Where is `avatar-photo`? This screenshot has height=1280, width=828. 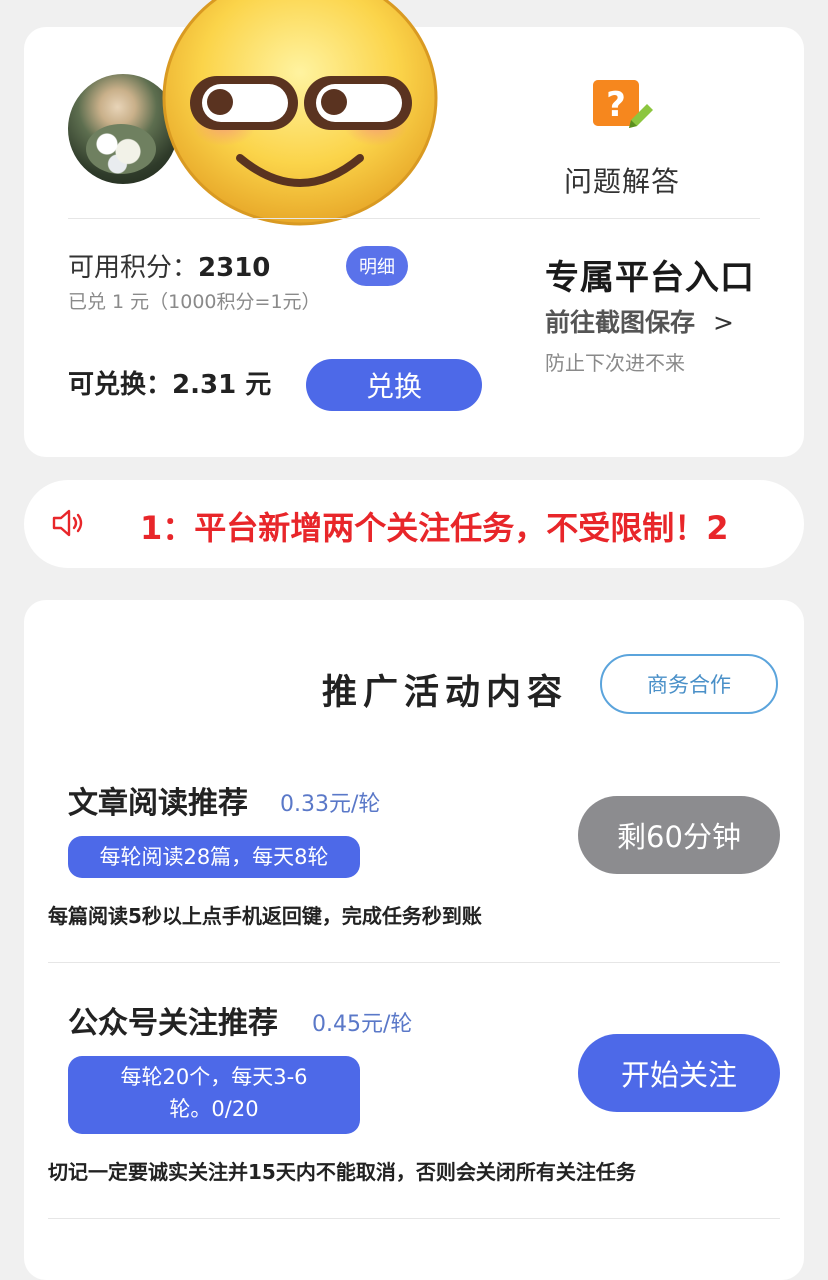 avatar-photo is located at coordinates (121, 149).